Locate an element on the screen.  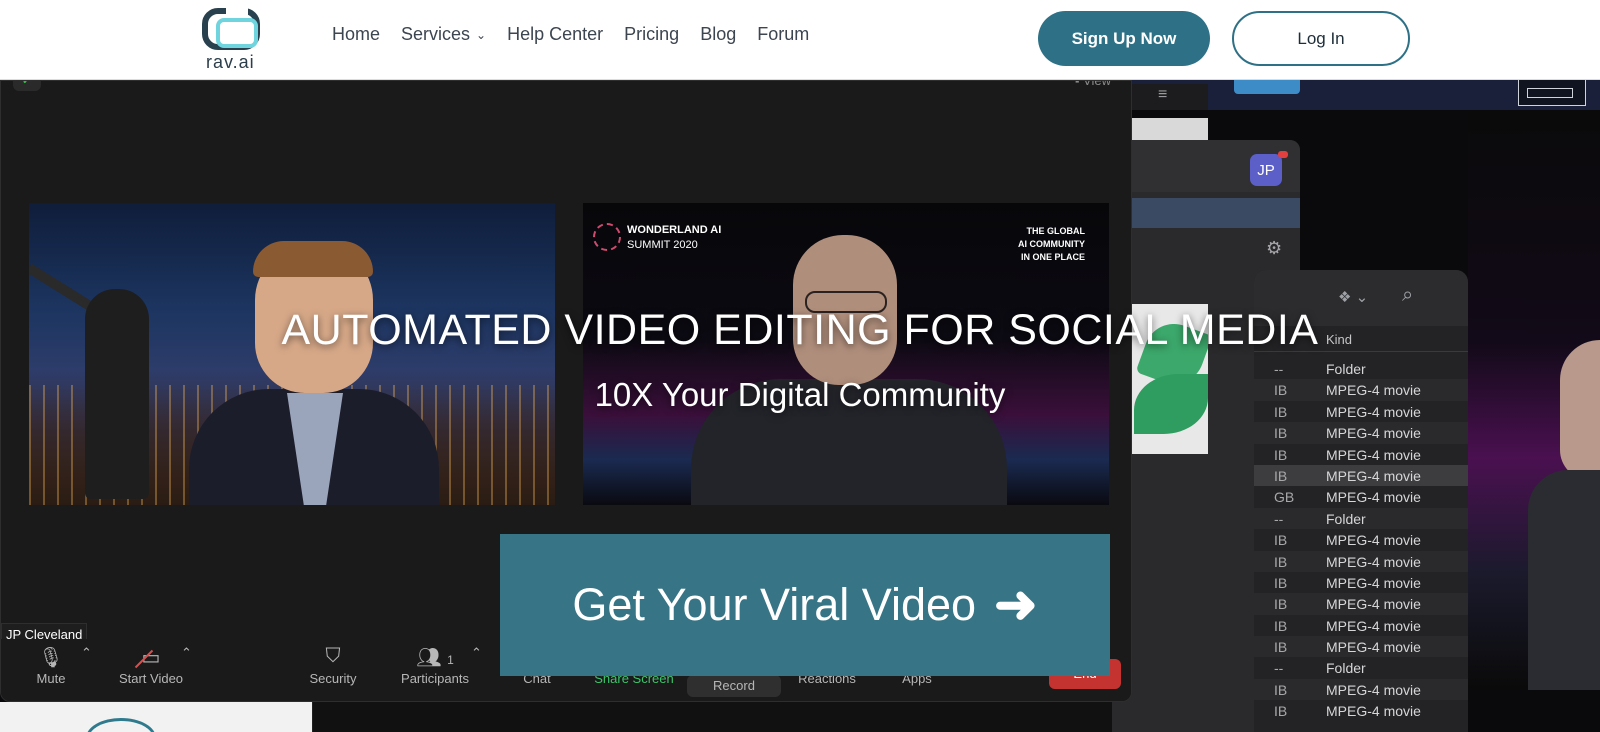
avatar: JP is located at coordinates (1269, 168).